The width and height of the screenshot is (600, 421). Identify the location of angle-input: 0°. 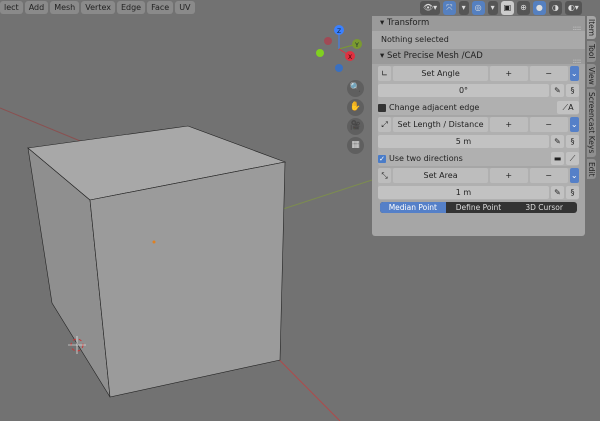
(463, 90).